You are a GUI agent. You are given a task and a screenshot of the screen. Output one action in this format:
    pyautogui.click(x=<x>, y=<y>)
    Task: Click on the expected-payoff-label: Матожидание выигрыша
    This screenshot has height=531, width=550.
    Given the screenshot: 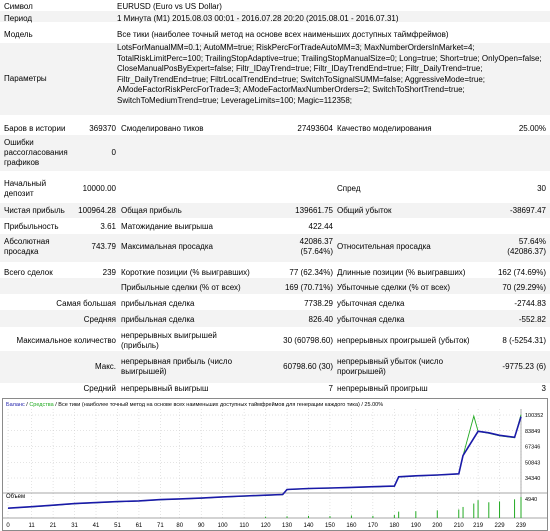 What is the action you would take?
    pyautogui.click(x=167, y=226)
    